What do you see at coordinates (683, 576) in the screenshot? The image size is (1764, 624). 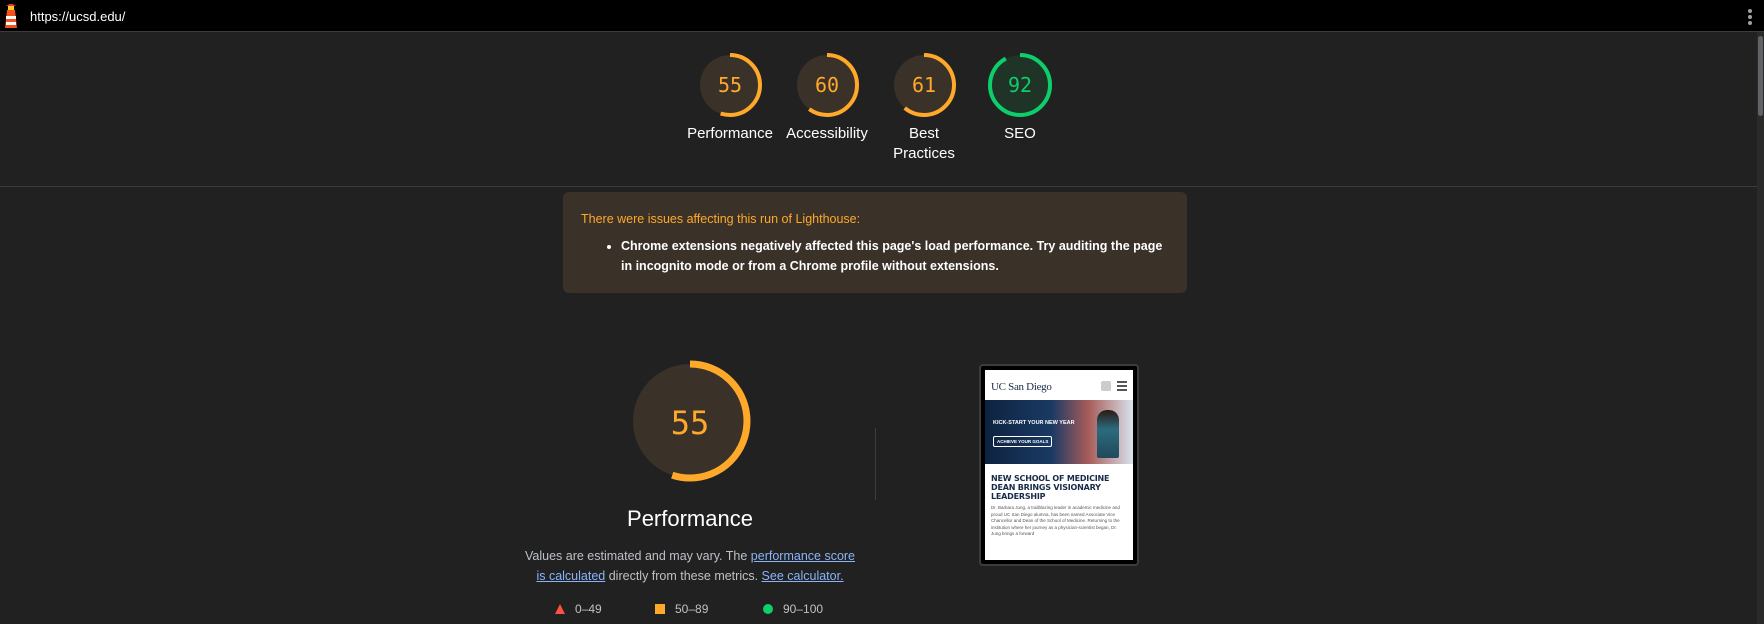 I see `desc-text: directly from these metrics.` at bounding box center [683, 576].